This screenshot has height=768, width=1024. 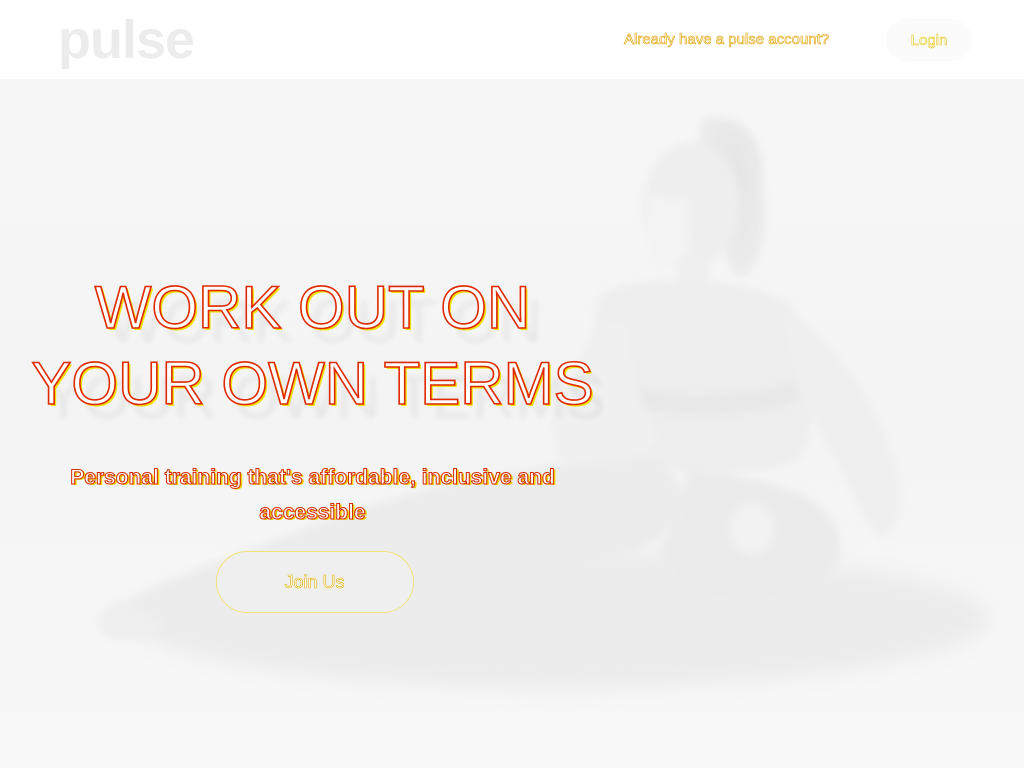 What do you see at coordinates (929, 40) in the screenshot?
I see `login-button: Login` at bounding box center [929, 40].